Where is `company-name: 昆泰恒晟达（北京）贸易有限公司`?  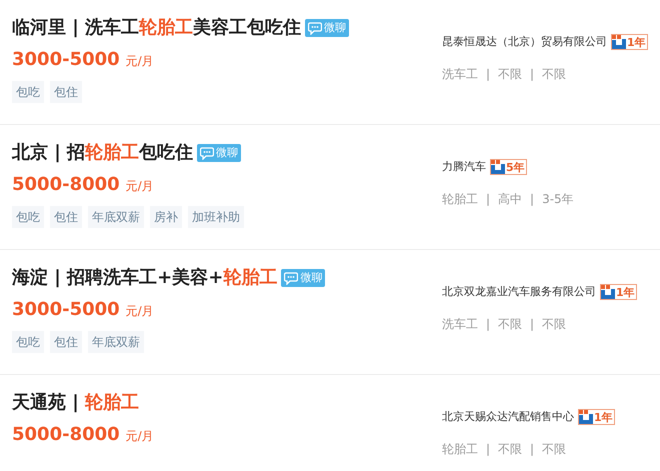
company-name: 昆泰恒晟达（北京）贸易有限公司 is located at coordinates (524, 42).